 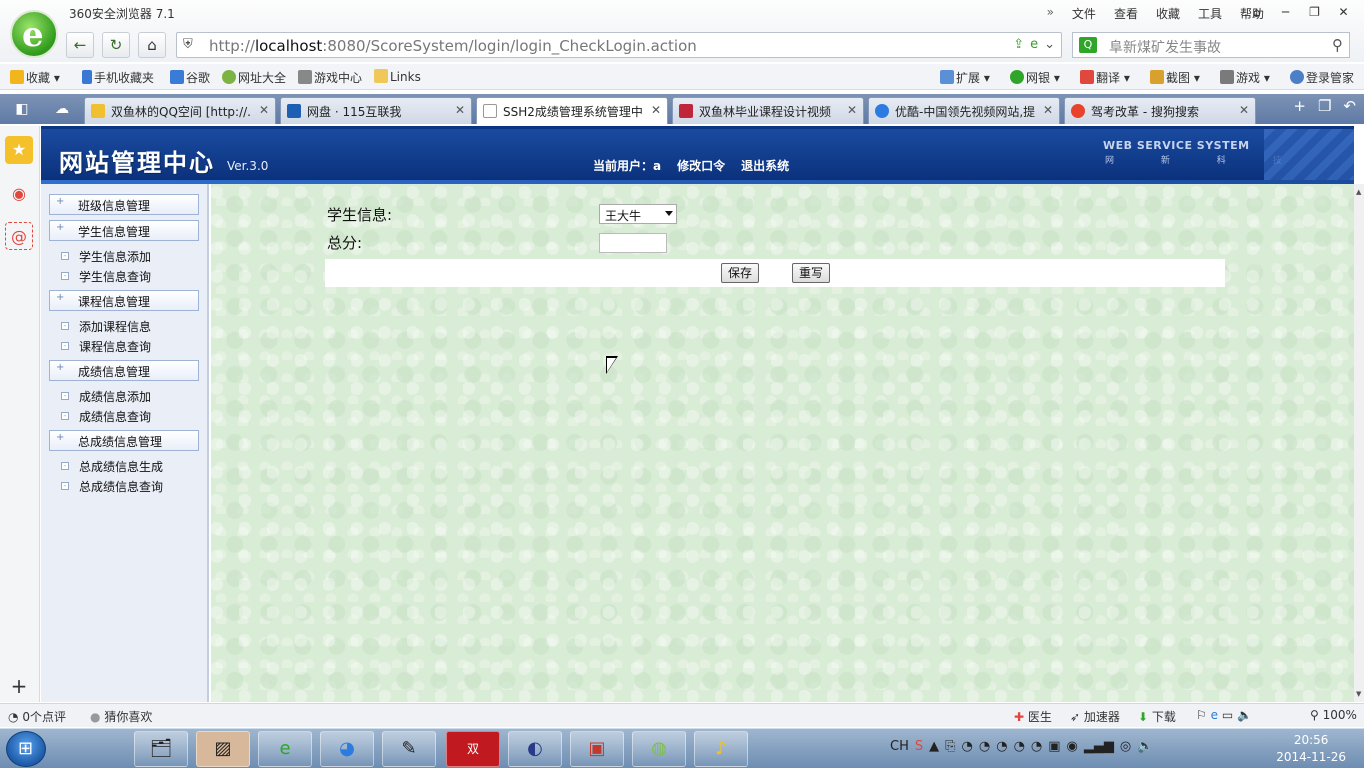 What do you see at coordinates (1084, 13) in the screenshot?
I see `menu-file: 文件` at bounding box center [1084, 13].